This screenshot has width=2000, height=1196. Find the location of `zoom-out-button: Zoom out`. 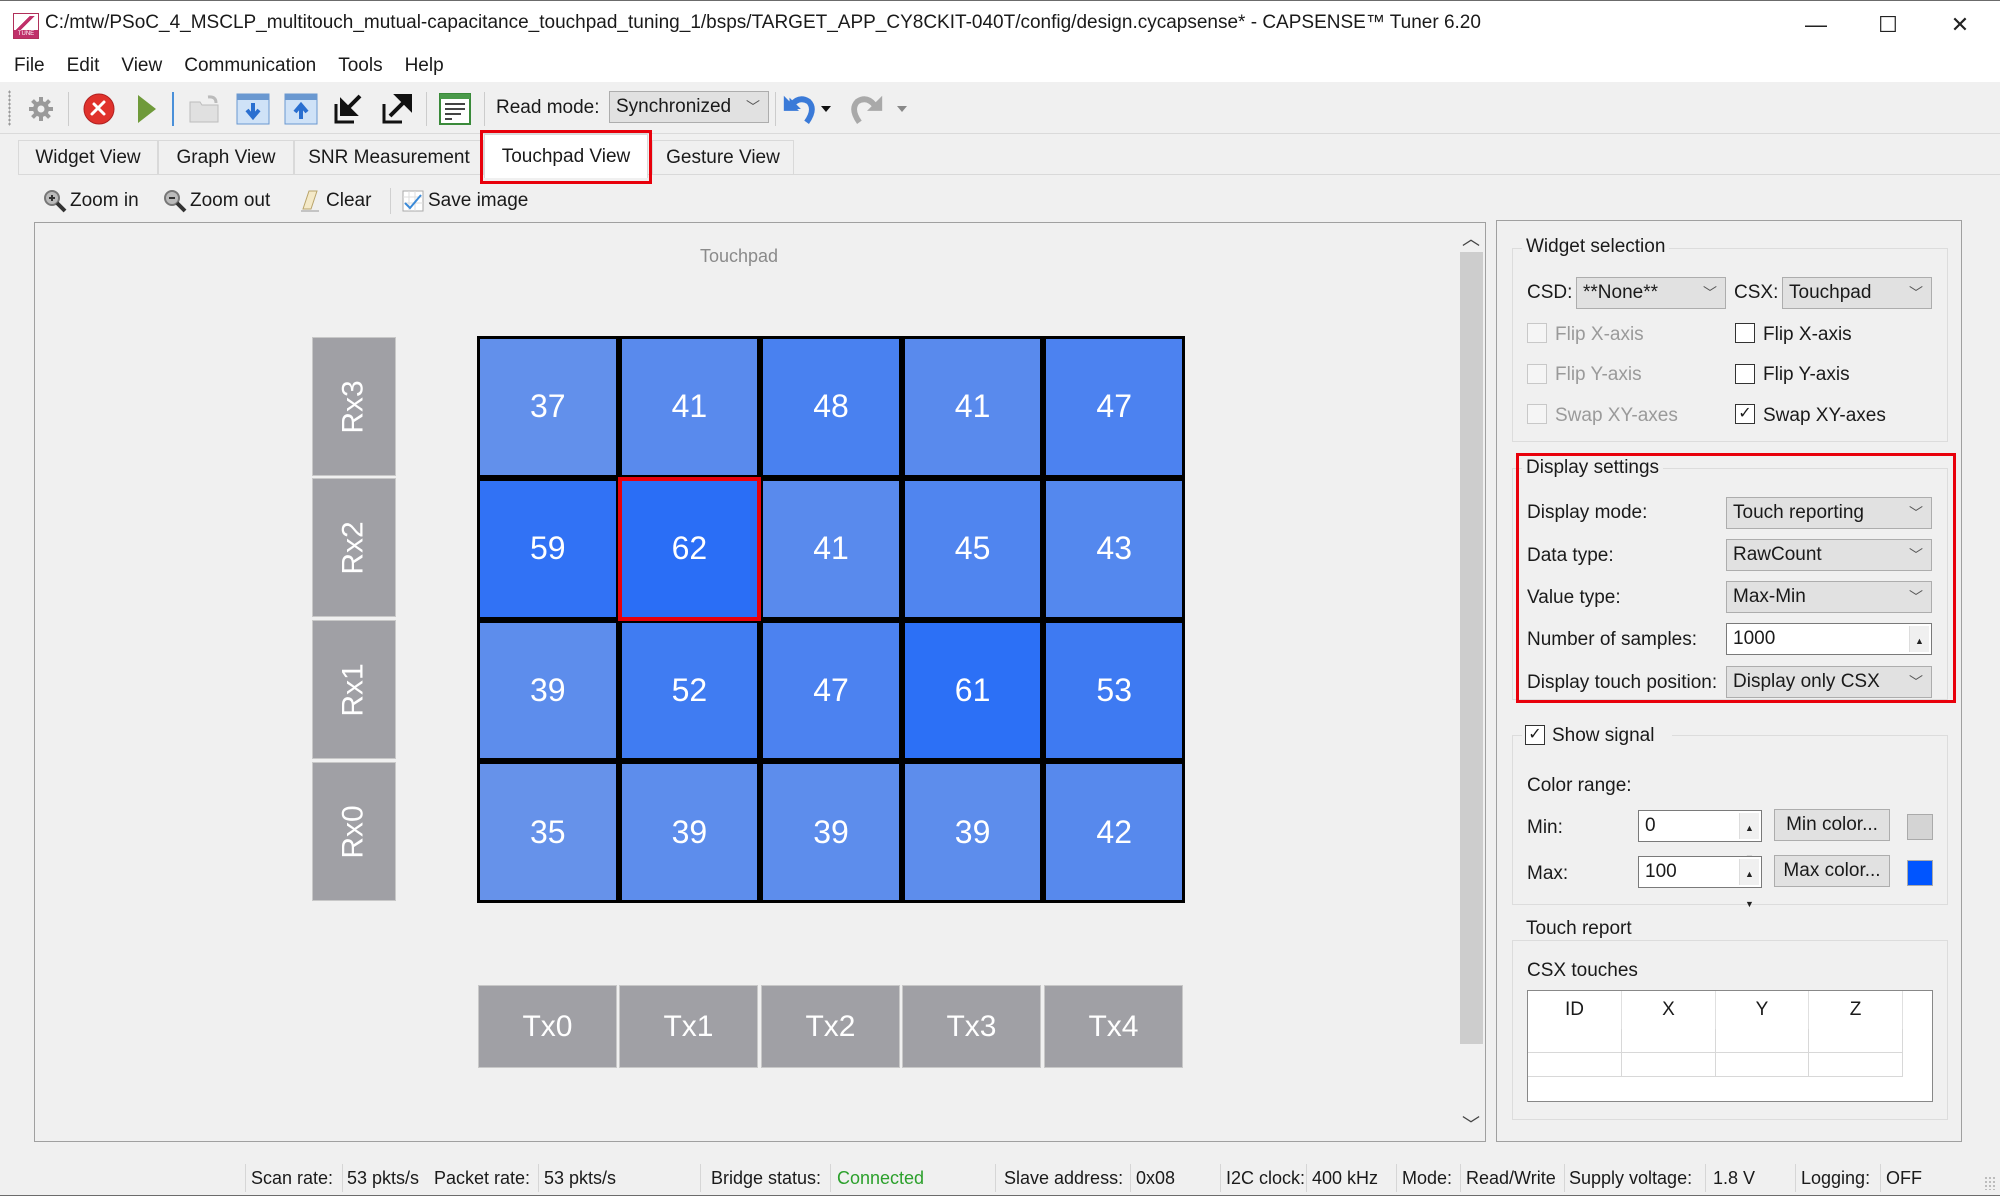

zoom-out-button: Zoom out is located at coordinates (216, 201).